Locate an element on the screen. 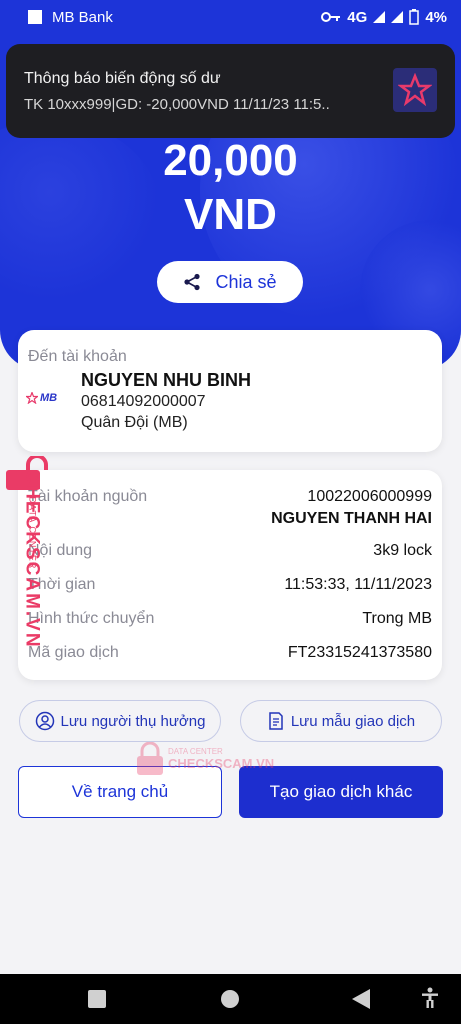 The height and width of the screenshot is (1024, 461). system-nav-bar is located at coordinates (230, 999).